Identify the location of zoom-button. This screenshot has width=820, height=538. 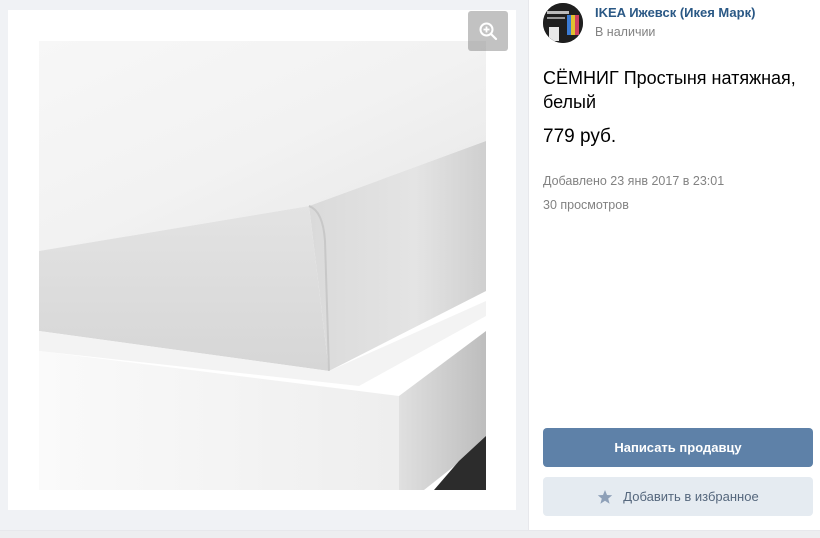
(488, 31).